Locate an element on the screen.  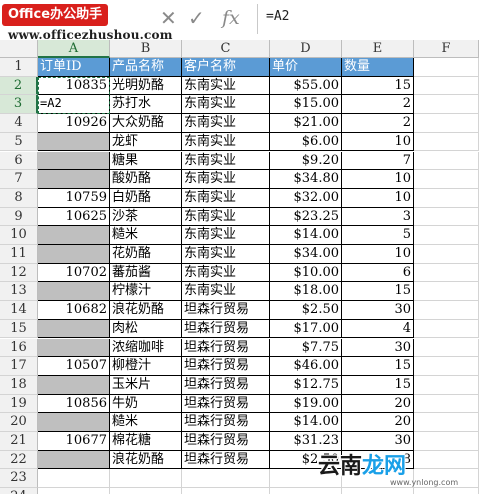
table-cell: $32.00 is located at coordinates (306, 198).